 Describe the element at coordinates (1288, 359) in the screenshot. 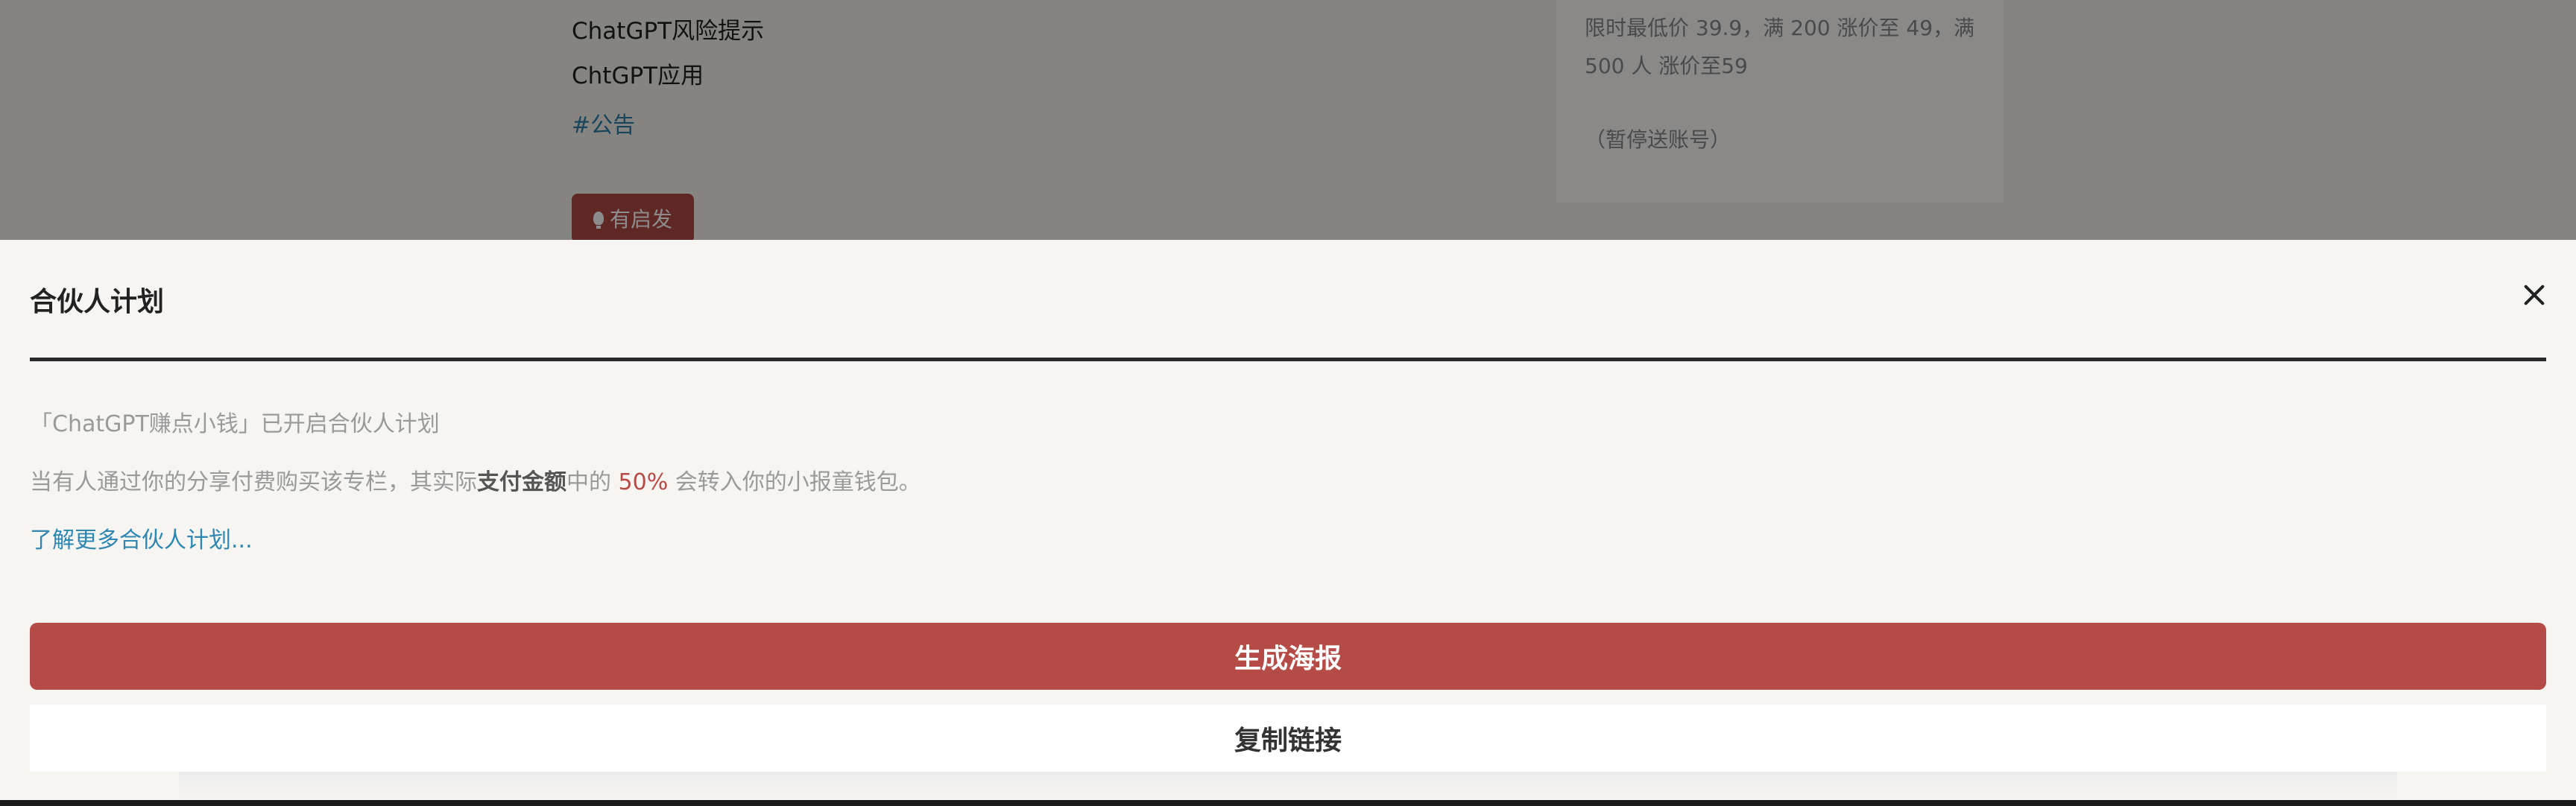

I see `divider` at that location.